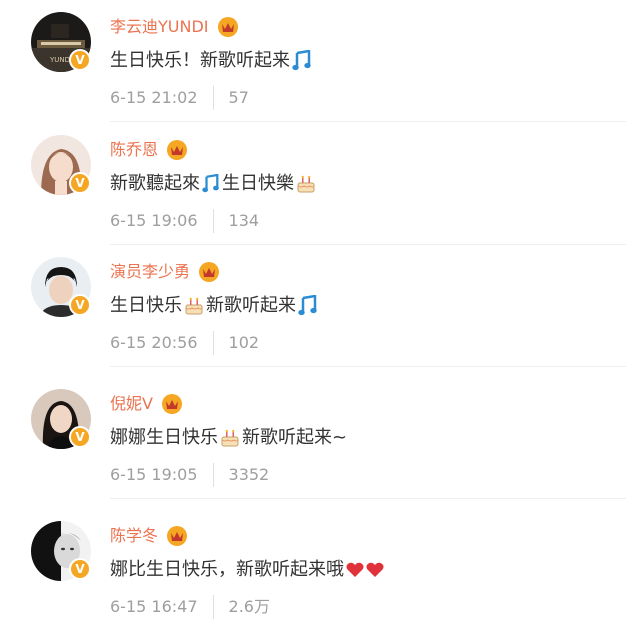 The image size is (641, 631). Describe the element at coordinates (154, 606) in the screenshot. I see `timestamp: 6-15 16:47` at that location.